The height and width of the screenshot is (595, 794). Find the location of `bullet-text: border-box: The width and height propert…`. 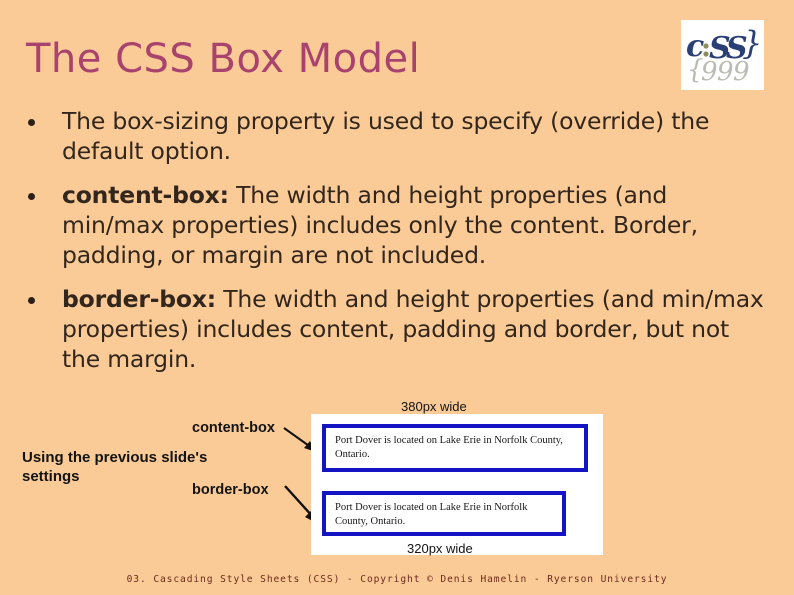

bullet-text: border-box: The width and height propert… is located at coordinates (415, 329).